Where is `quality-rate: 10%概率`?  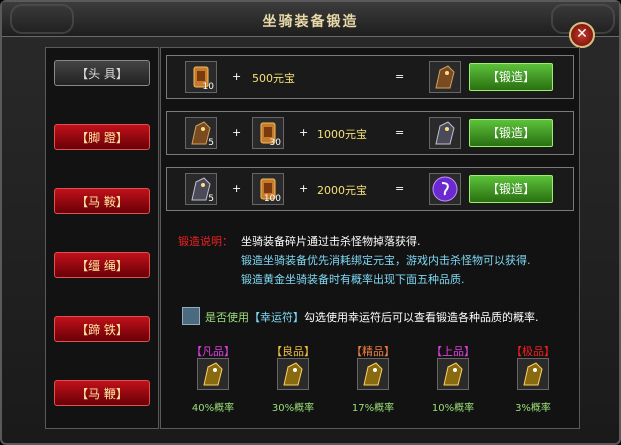
quality-rate: 10%概率 is located at coordinates (453, 408).